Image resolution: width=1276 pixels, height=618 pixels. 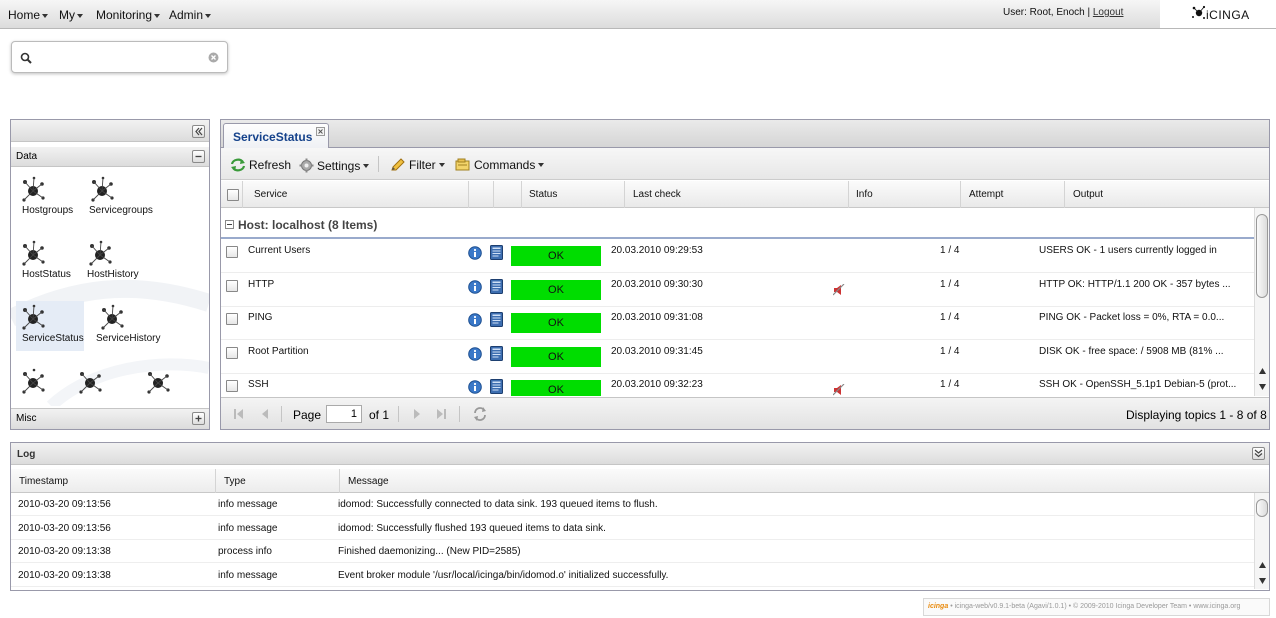 What do you see at coordinates (265, 414) in the screenshot?
I see `previous-page-icon` at bounding box center [265, 414].